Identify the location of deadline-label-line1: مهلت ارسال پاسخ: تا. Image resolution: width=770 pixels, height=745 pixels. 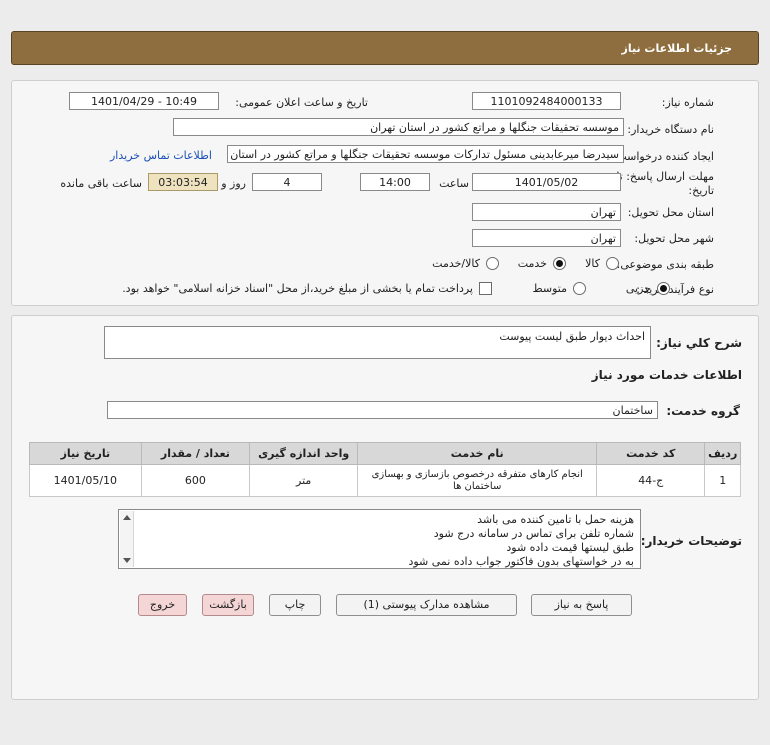
(665, 176).